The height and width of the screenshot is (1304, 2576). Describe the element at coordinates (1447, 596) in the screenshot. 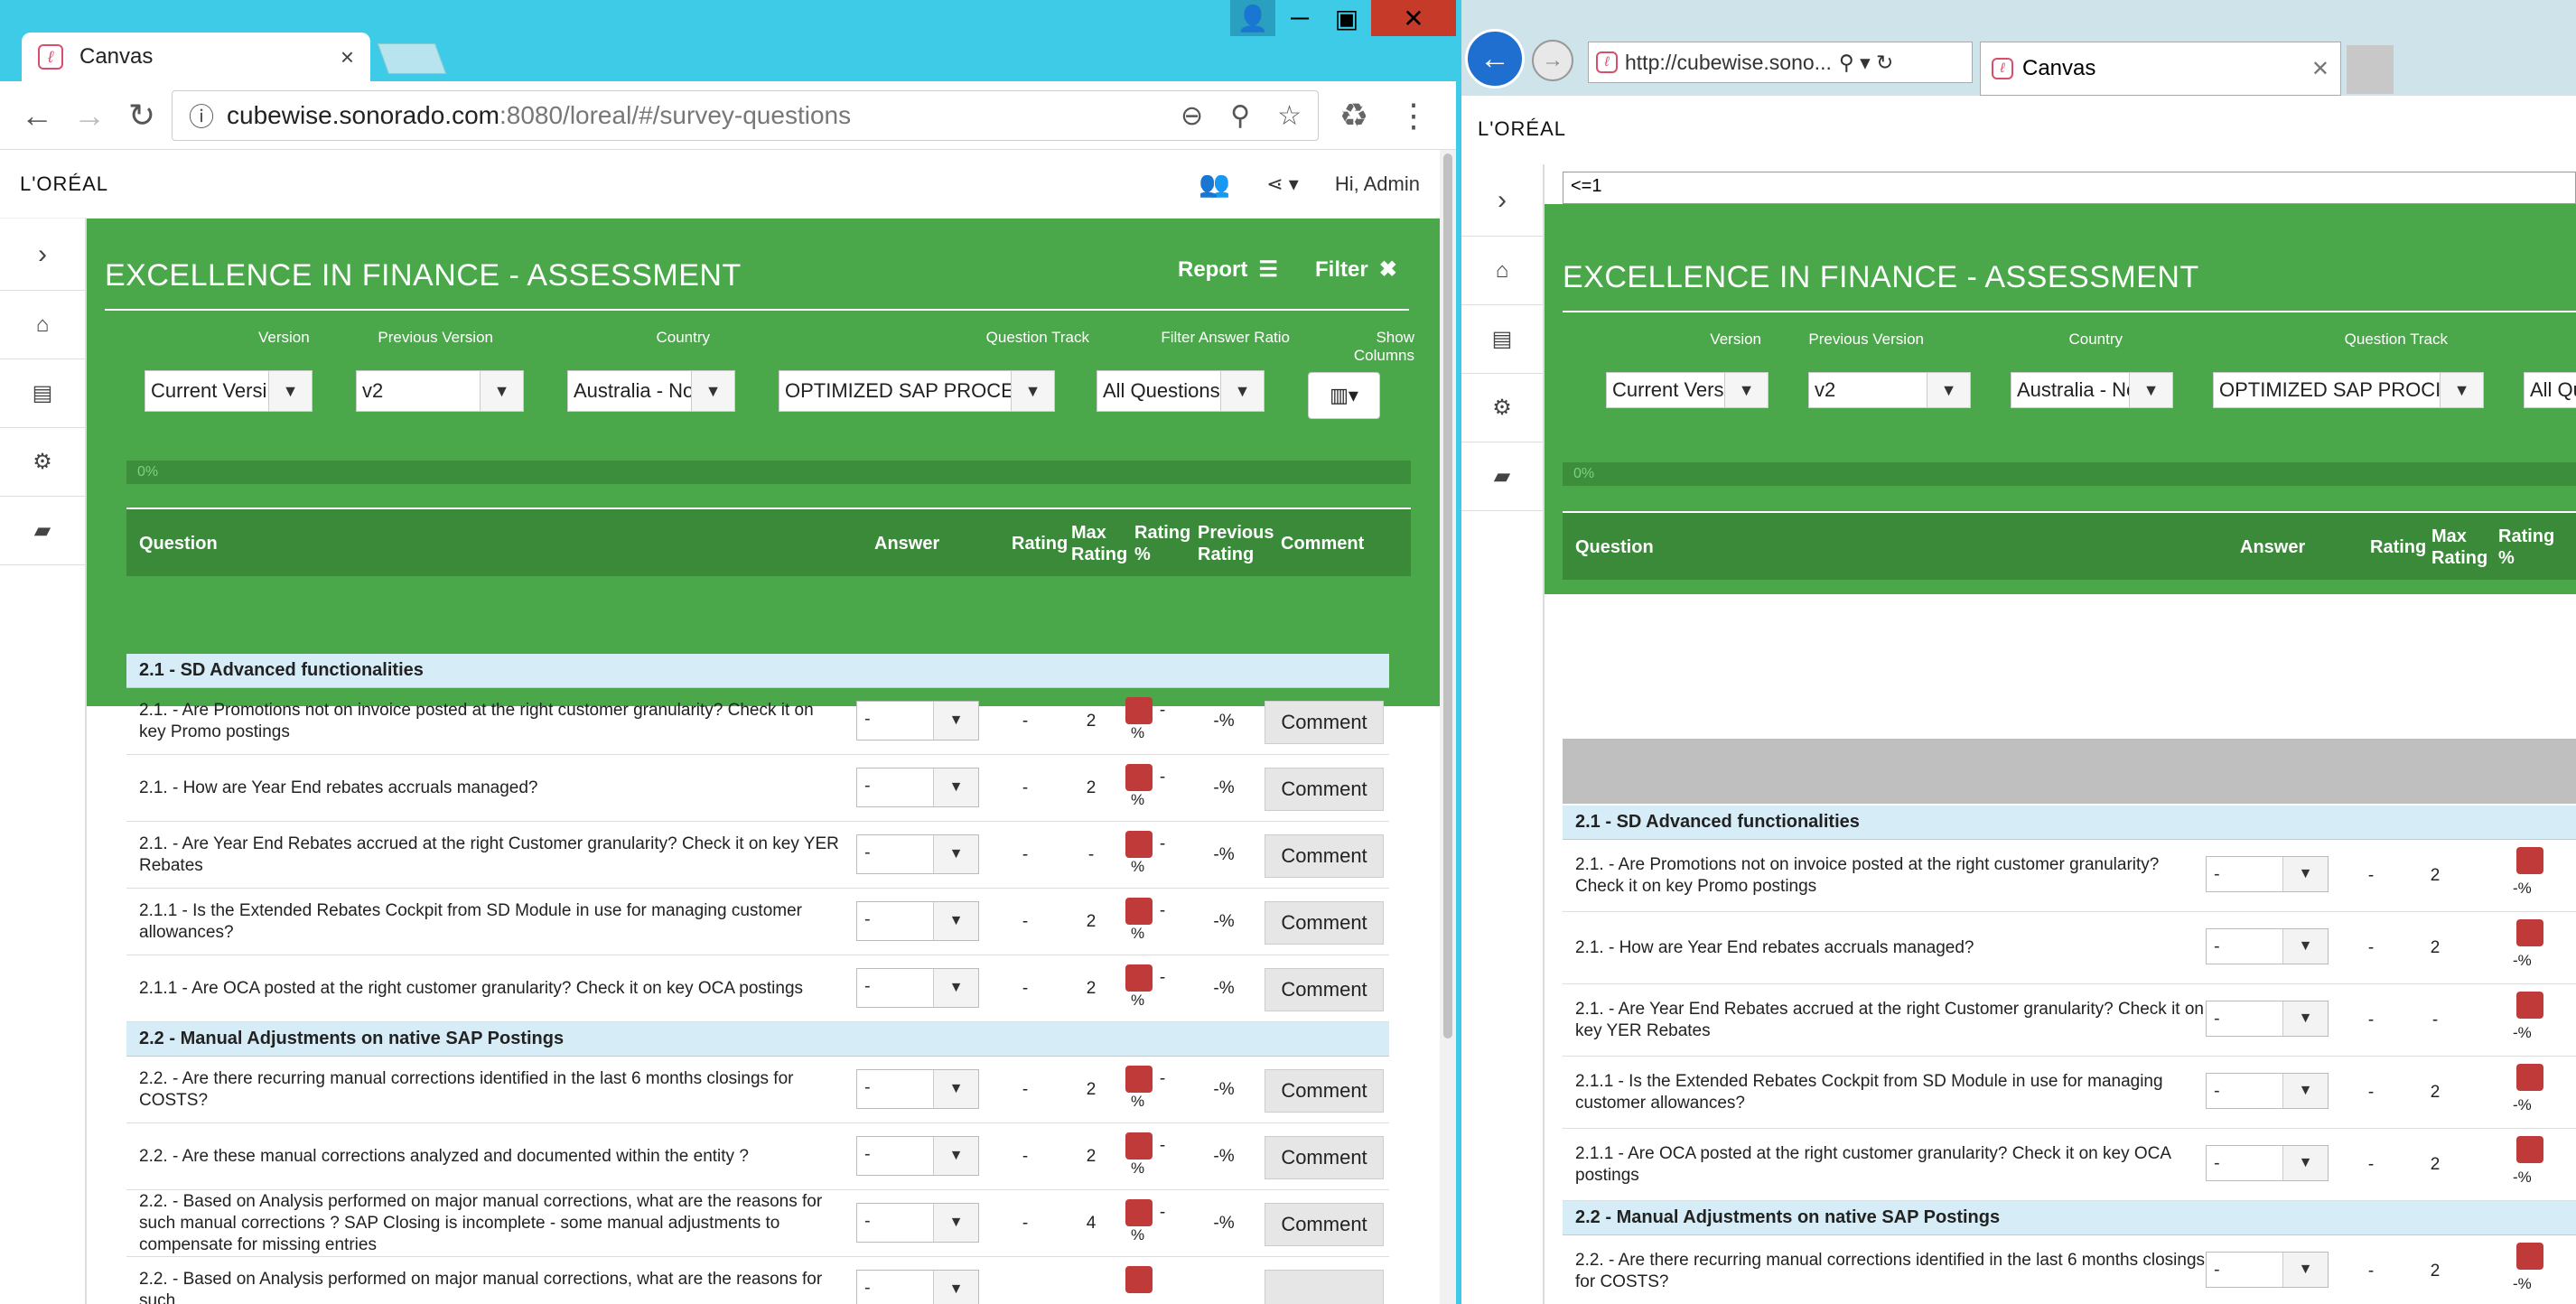

I see `scrollbar-thumb` at that location.